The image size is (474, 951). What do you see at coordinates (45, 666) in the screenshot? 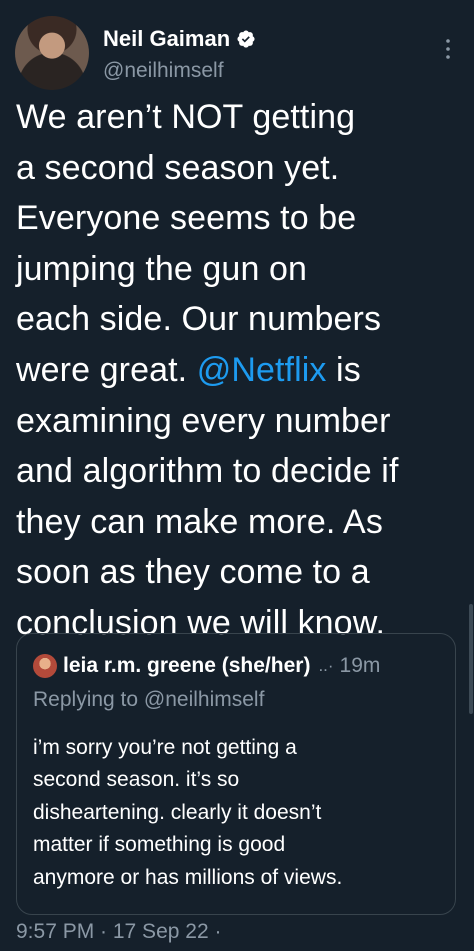
I see `quoted-author-avatar` at bounding box center [45, 666].